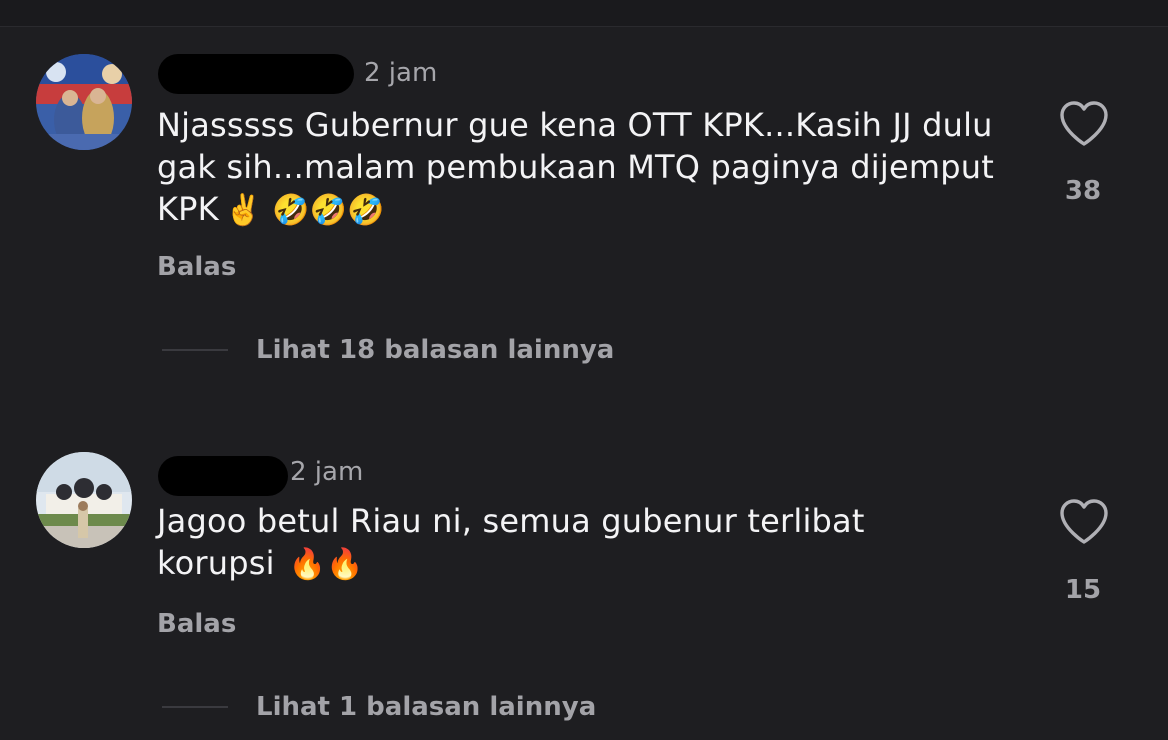 The image size is (1168, 740). What do you see at coordinates (426, 707) in the screenshot?
I see `view-more-replies-label: Lihat 1 balasan lainnya` at bounding box center [426, 707].